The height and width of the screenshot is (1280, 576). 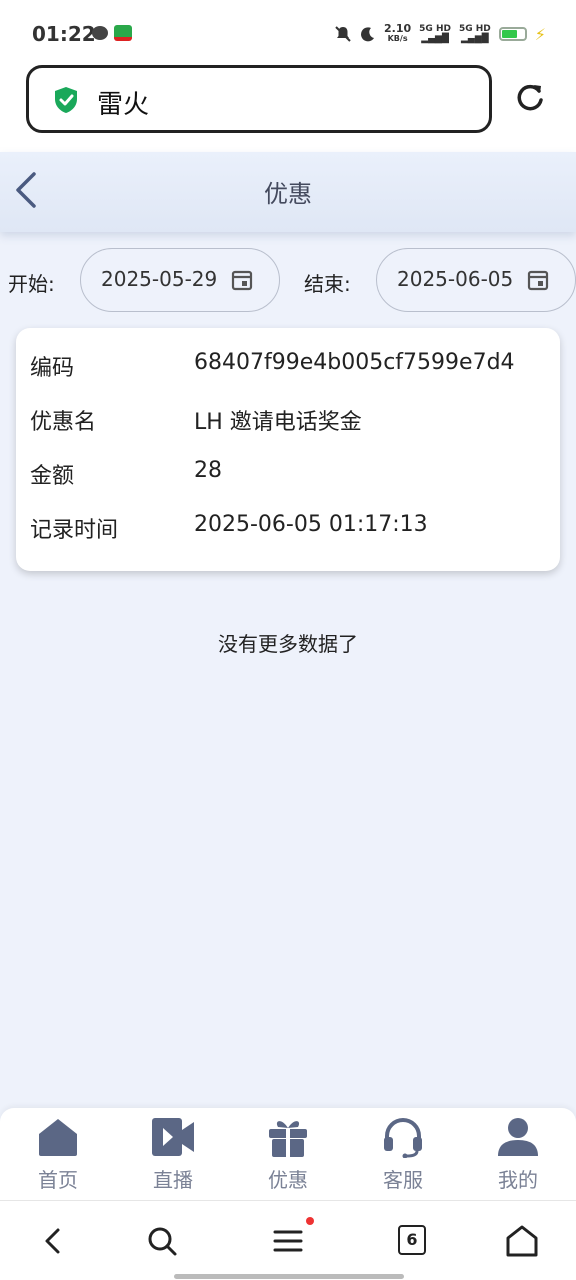 I want to click on record-row-code: 编码 68407f99e4b005cf7599e7d4, so click(x=288, y=361).